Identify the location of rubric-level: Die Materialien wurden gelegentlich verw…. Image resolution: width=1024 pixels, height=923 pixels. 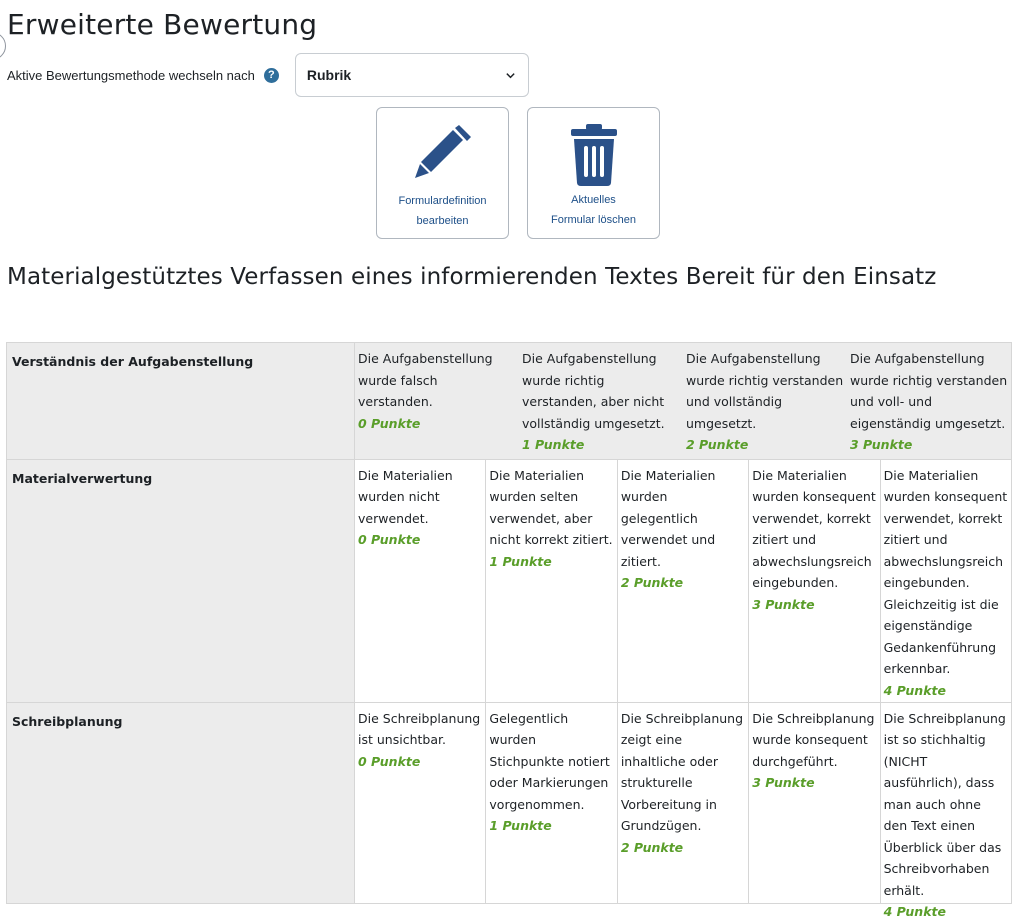
(682, 580).